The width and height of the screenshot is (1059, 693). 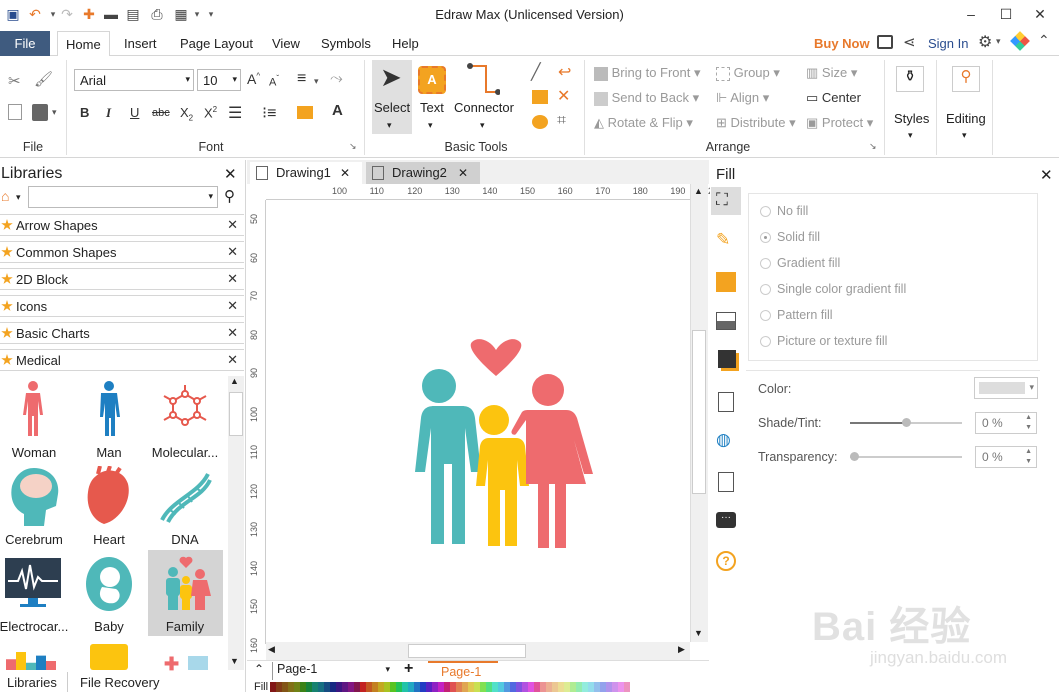 I want to click on fill-option-gradient-fill: Gradient fill, so click(x=800, y=263).